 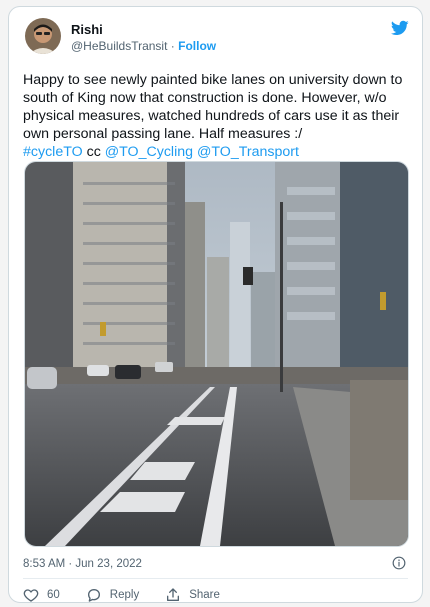 What do you see at coordinates (53, 152) in the screenshot?
I see `hashtag-link: #cycleTO` at bounding box center [53, 152].